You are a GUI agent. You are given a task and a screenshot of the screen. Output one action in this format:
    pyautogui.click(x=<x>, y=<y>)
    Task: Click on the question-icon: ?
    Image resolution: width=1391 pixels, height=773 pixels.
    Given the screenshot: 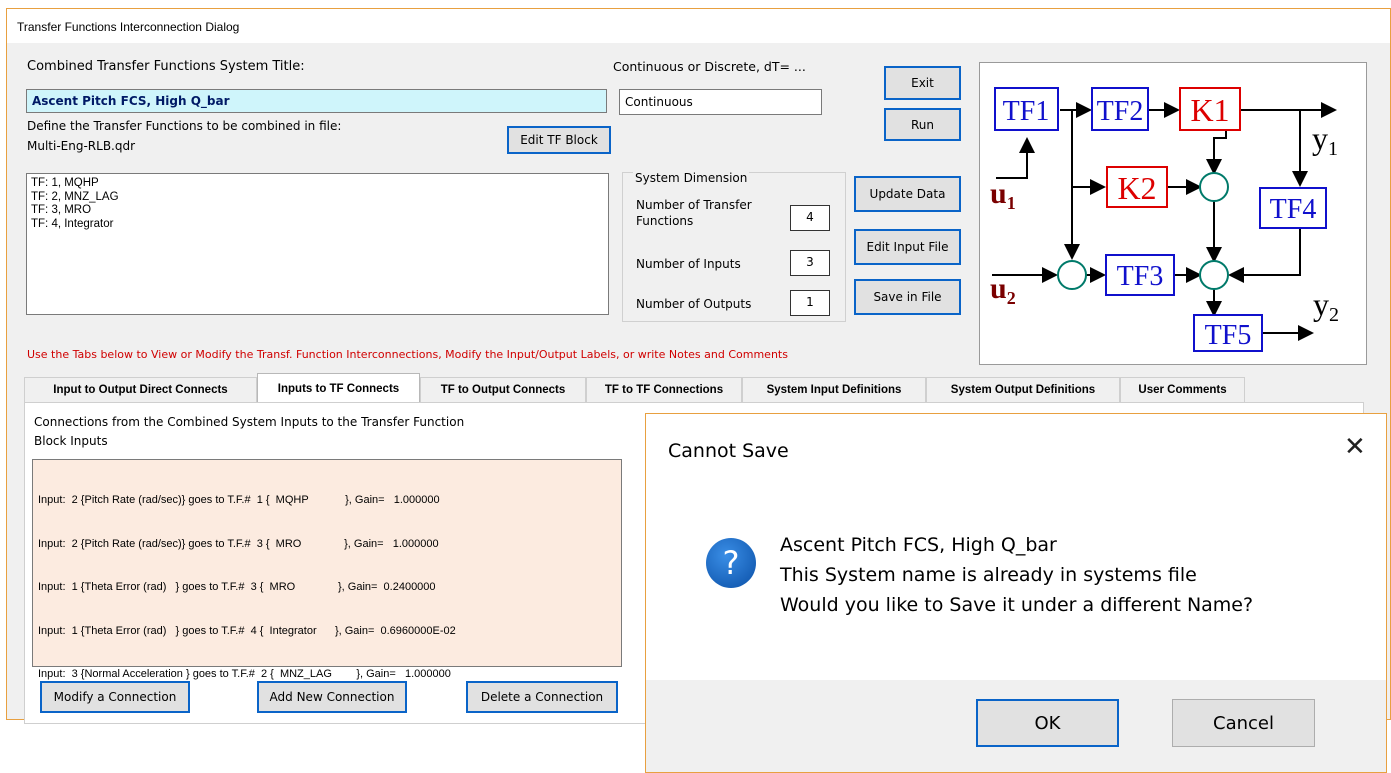 What is the action you would take?
    pyautogui.click(x=731, y=563)
    